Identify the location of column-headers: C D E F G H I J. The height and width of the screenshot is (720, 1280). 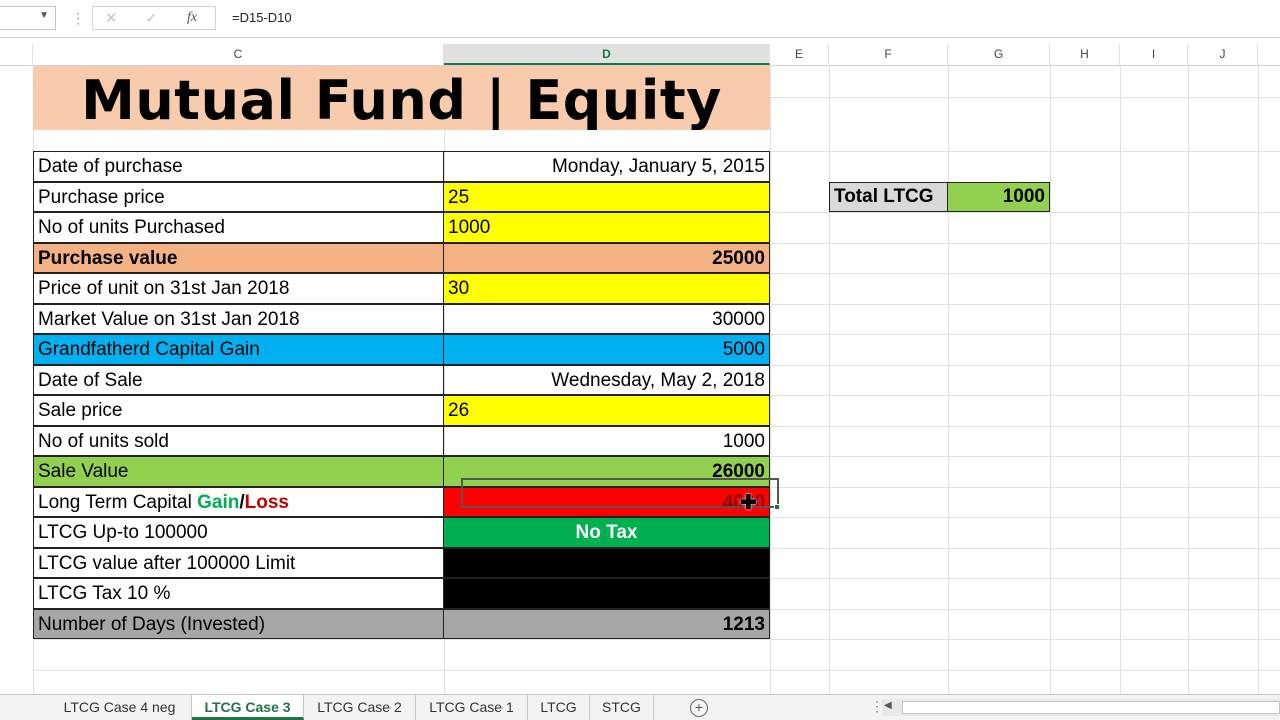
(640, 55).